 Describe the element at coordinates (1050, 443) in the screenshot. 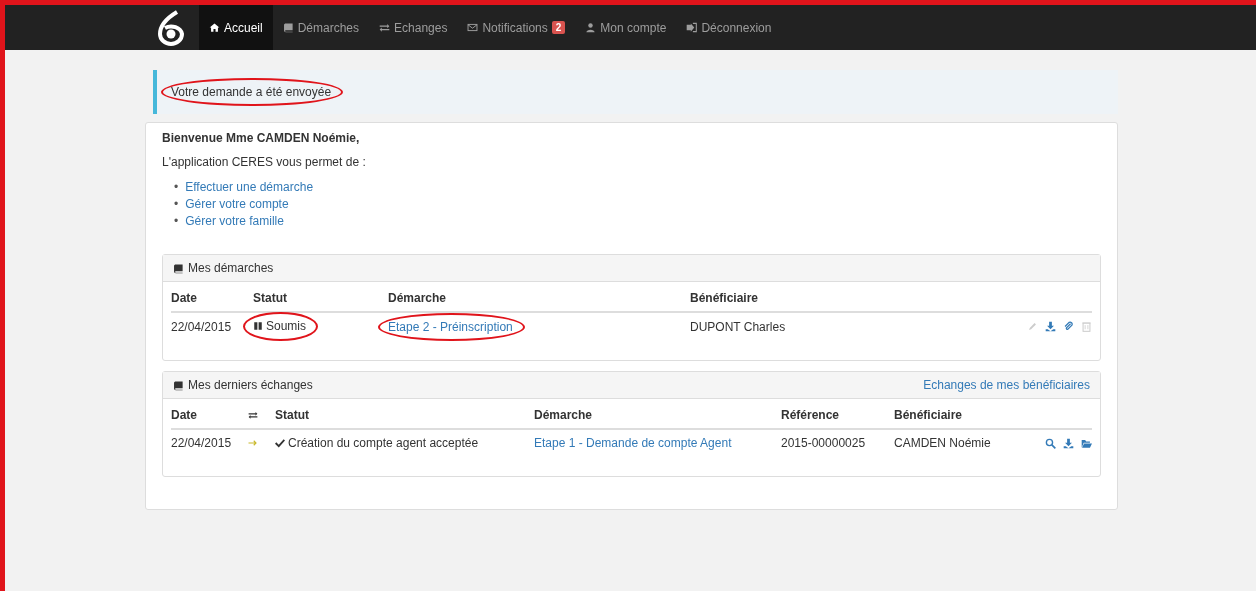

I see `search-icon` at that location.